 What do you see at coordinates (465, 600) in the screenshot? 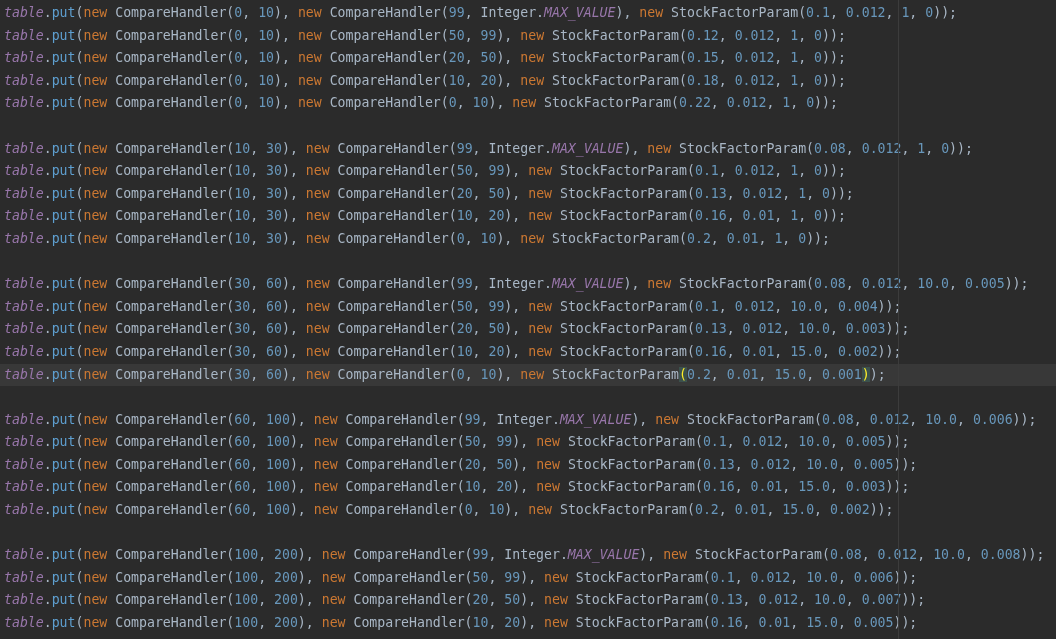
I see `code-line: table.put(new CompareHandler(100, 200), new CompareHandler(20, 50), new StockFactorParam(0.13, 0.012, 10.0, 0.007));` at bounding box center [465, 600].